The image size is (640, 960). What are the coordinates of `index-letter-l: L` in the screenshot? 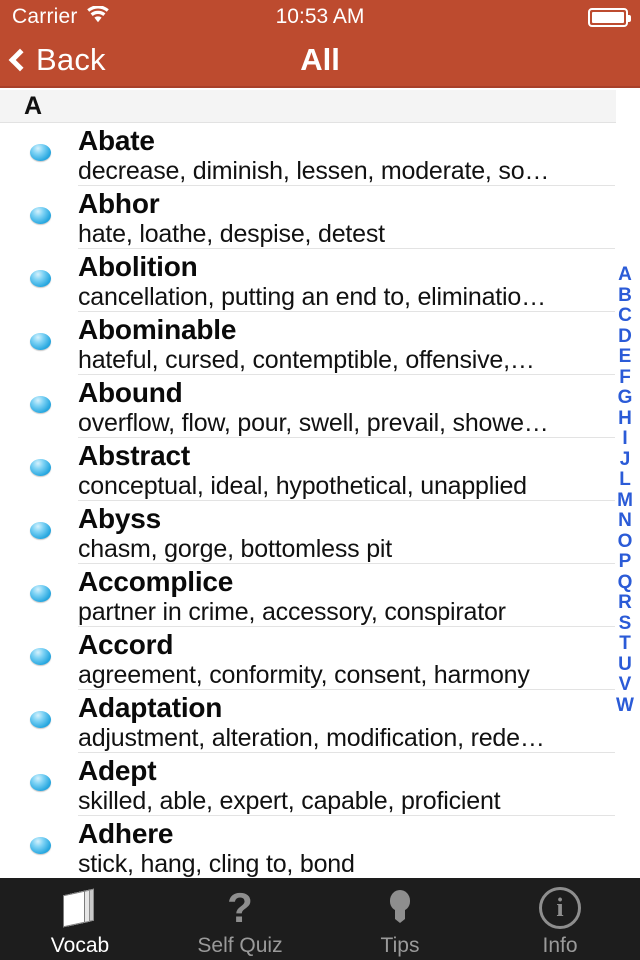 It's located at (625, 480).